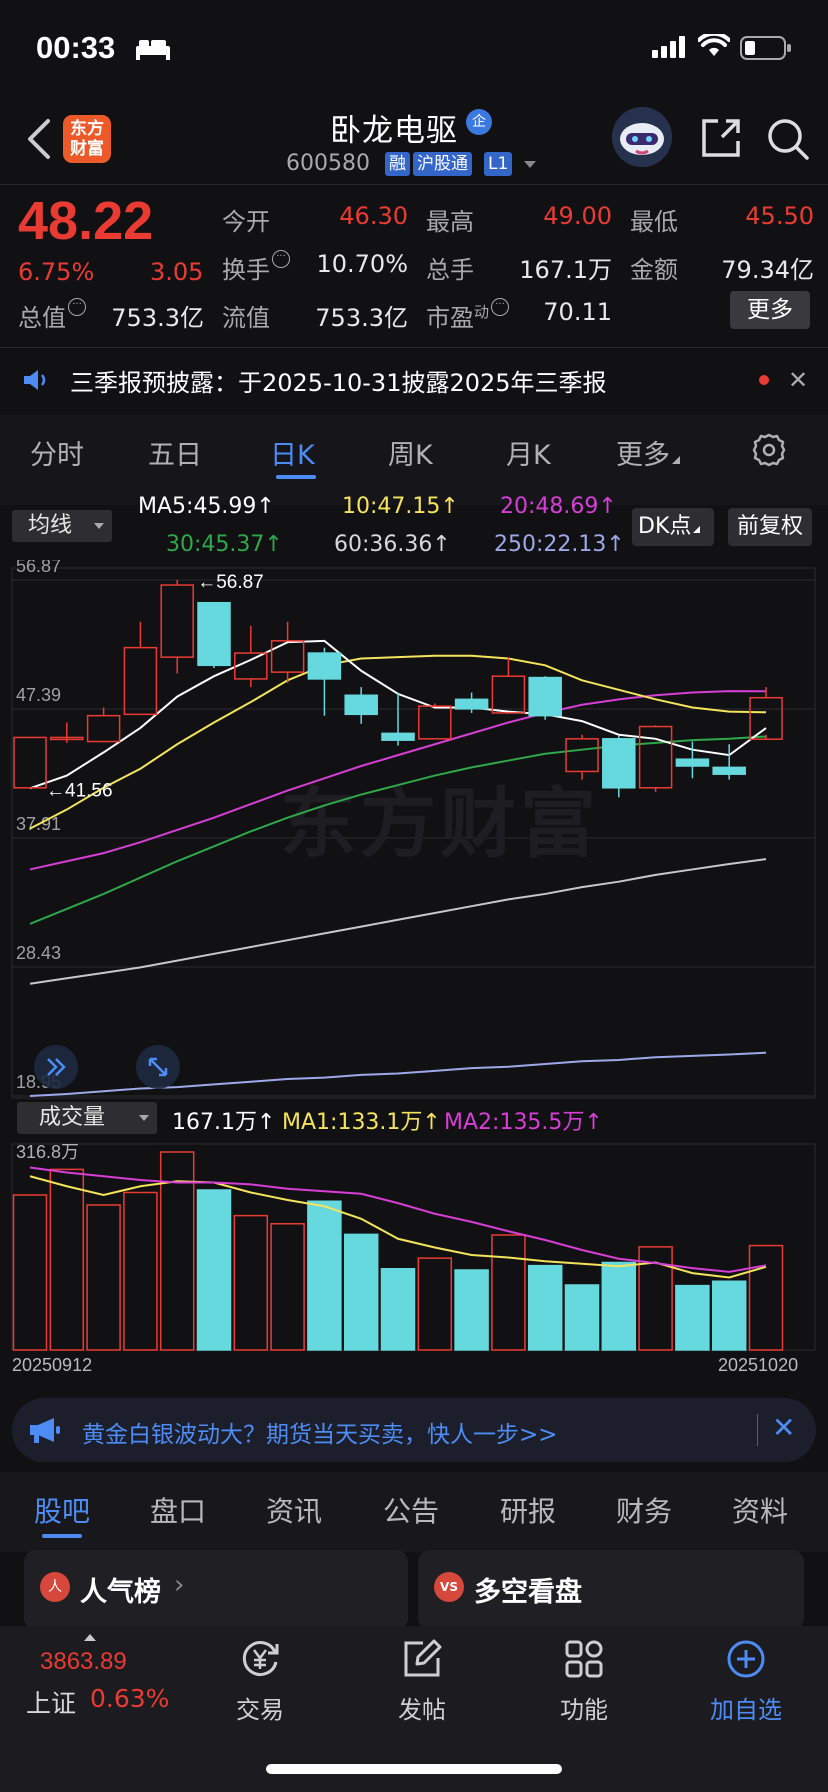  Describe the element at coordinates (294, 1510) in the screenshot. I see `tab-news: 资讯` at that location.